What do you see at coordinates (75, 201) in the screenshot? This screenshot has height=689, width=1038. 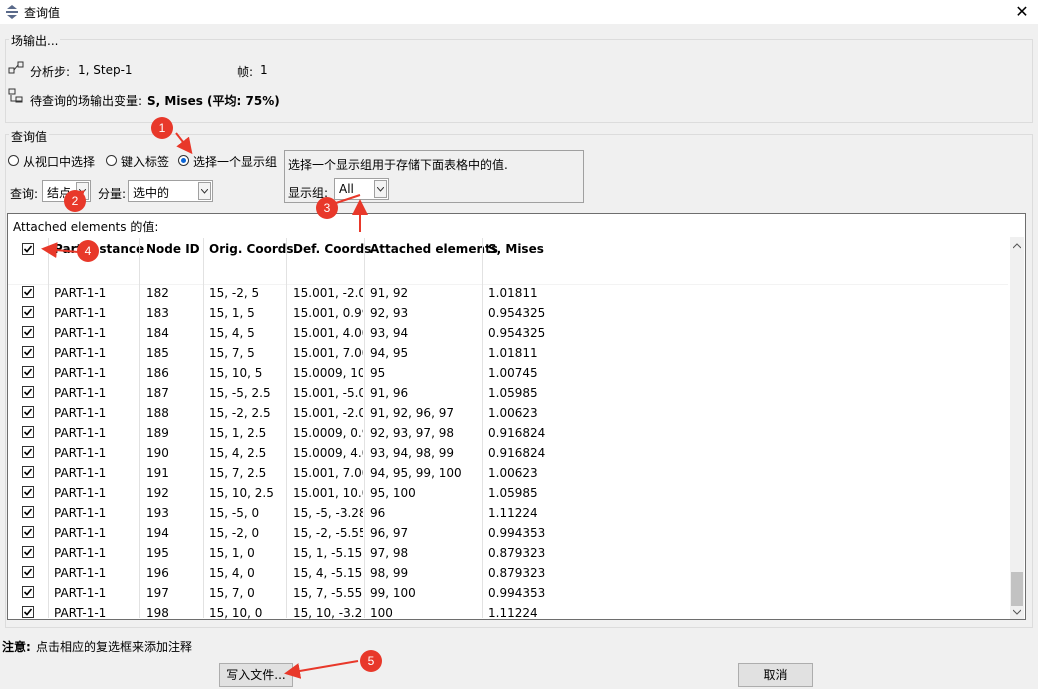 I see `annotation-badge-2: 2` at bounding box center [75, 201].